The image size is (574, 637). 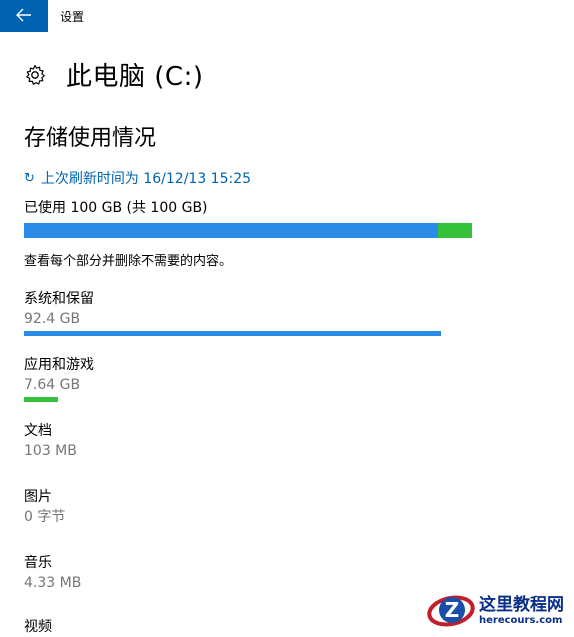 I want to click on total-usage-bar, so click(x=248, y=230).